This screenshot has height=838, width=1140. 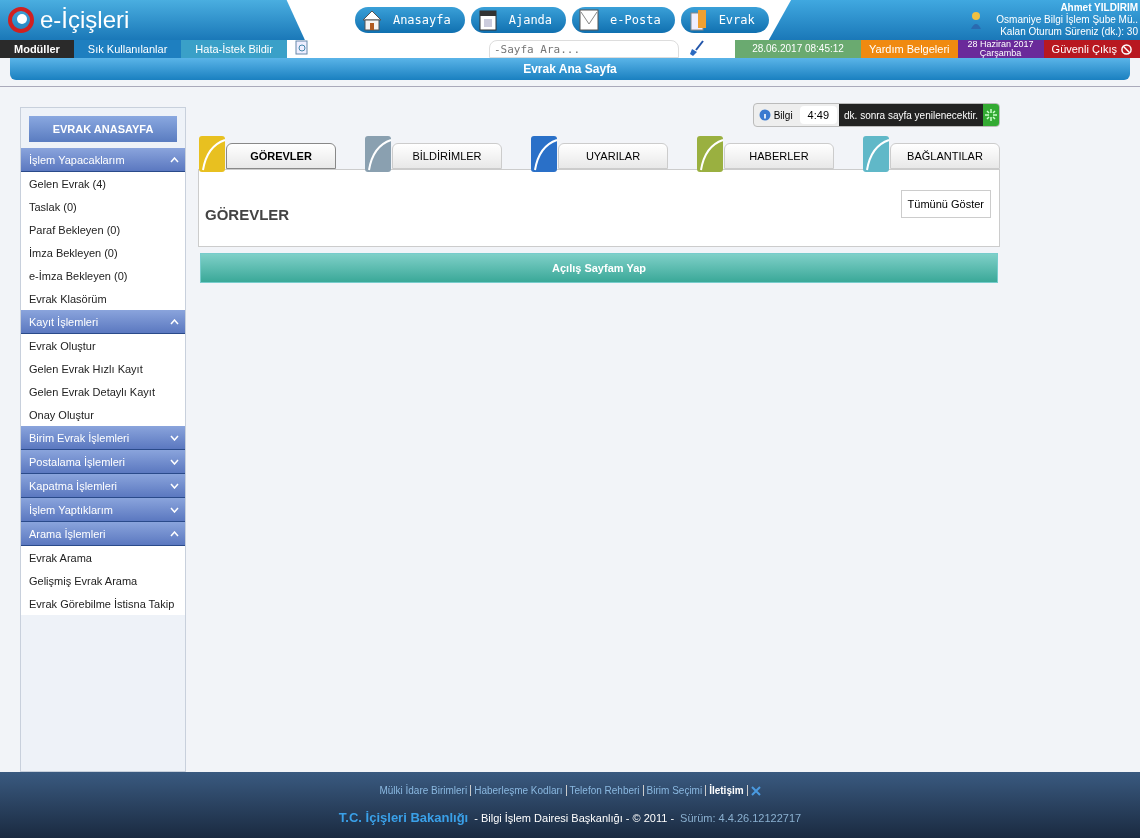 What do you see at coordinates (741, 817) in the screenshot?
I see `version-text: Sürüm: 4.4.26.12122717` at bounding box center [741, 817].